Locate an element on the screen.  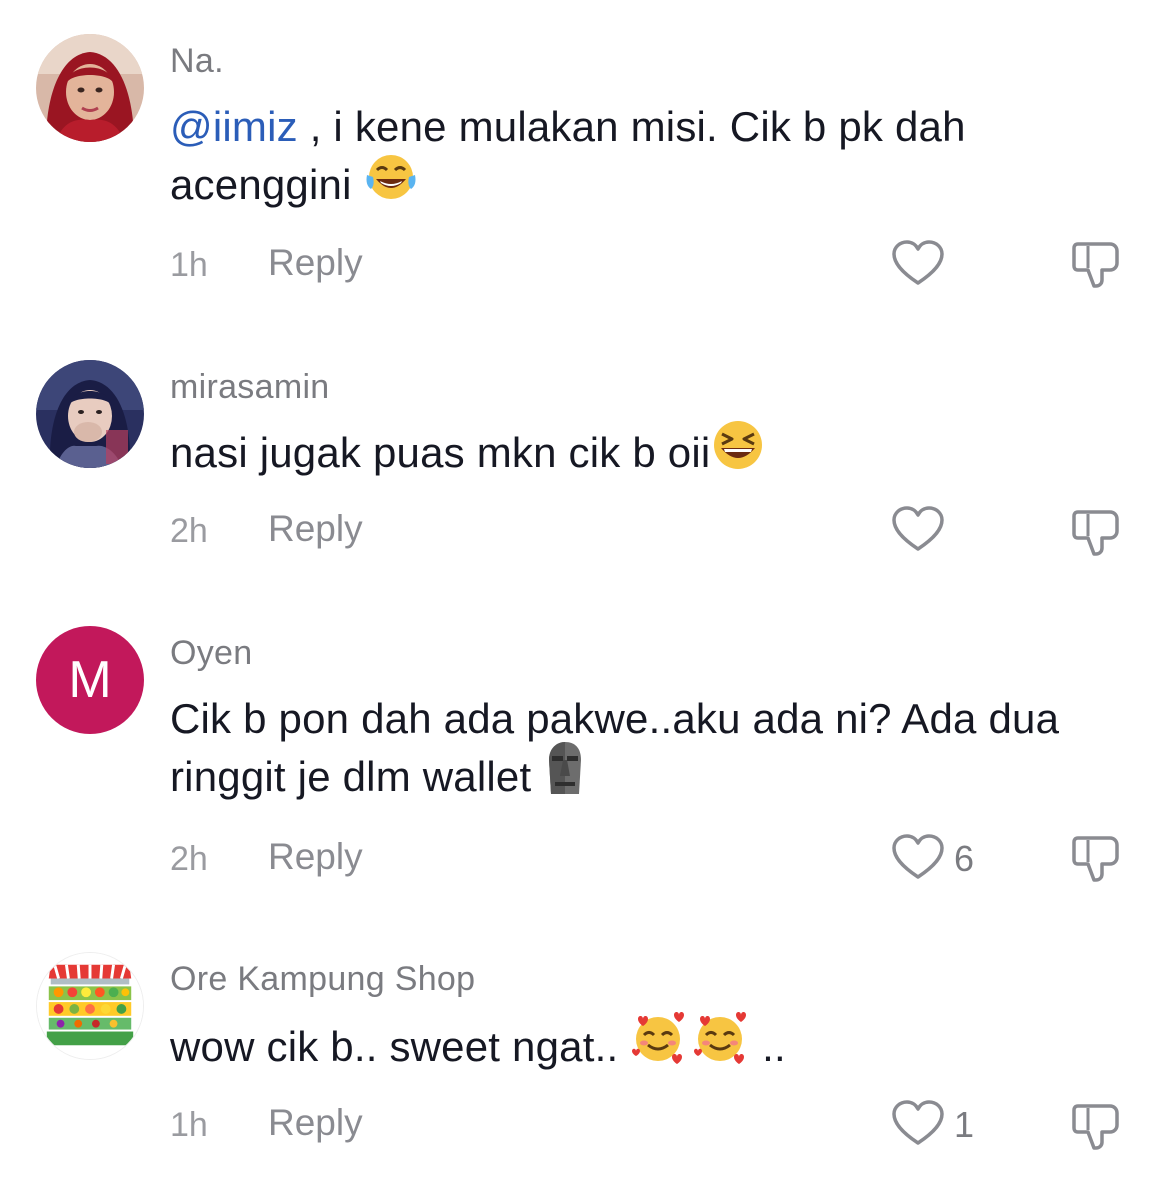
comment-timestamp: 1h is located at coordinates (189, 1125).